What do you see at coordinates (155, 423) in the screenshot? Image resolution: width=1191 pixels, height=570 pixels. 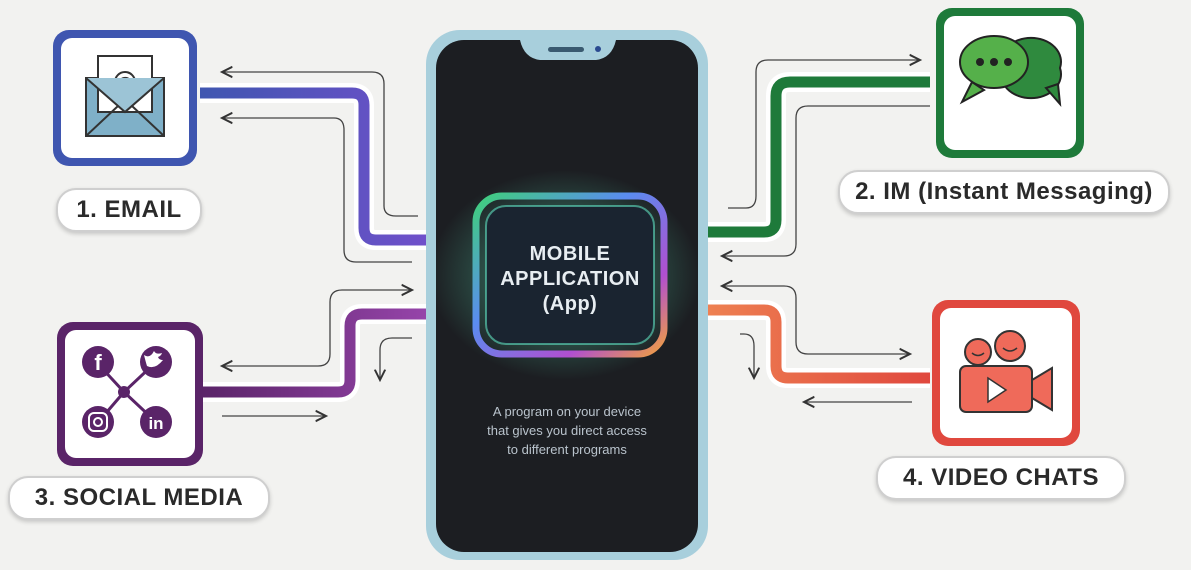 I see `svg-text: in` at bounding box center [155, 423].